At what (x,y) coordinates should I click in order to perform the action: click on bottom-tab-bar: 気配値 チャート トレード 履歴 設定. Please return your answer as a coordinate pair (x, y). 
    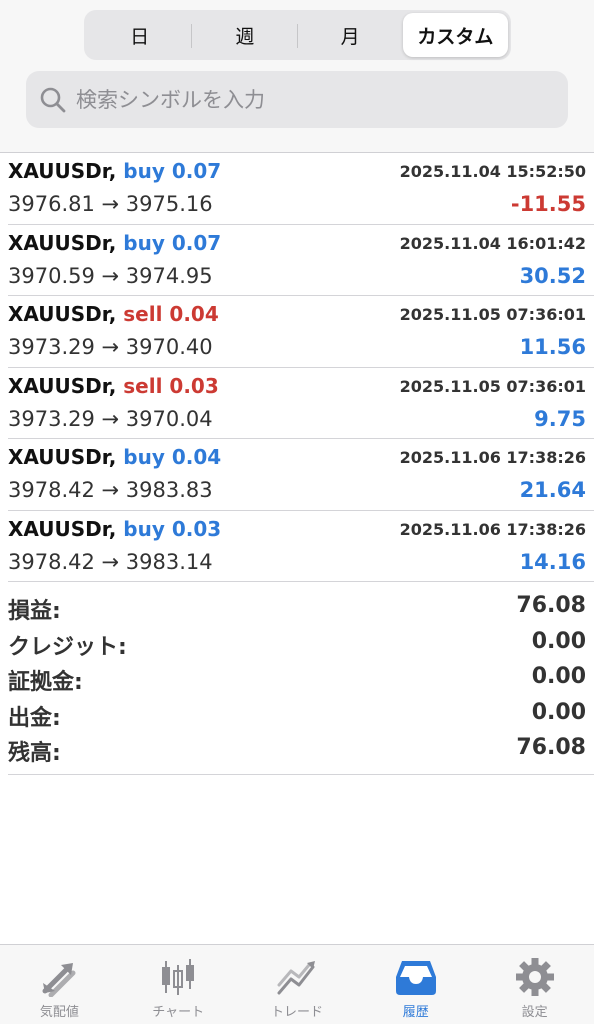
    Looking at the image, I should click on (297, 984).